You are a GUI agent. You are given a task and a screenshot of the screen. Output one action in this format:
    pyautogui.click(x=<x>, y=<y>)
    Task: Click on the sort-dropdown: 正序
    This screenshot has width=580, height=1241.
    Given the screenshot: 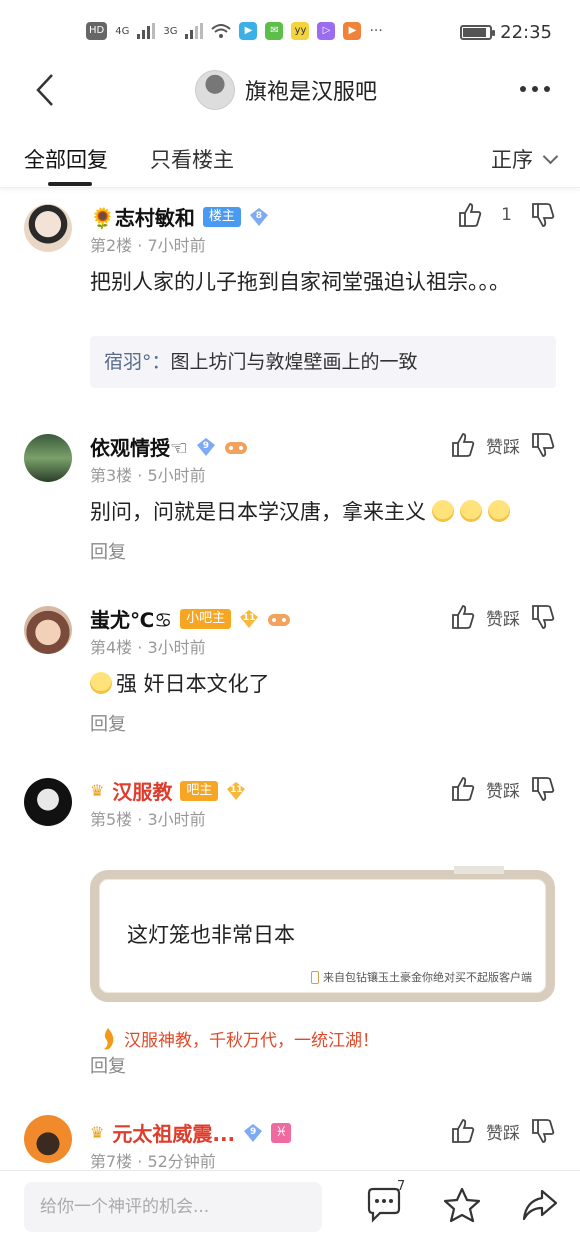 What is the action you would take?
    pyautogui.click(x=525, y=159)
    